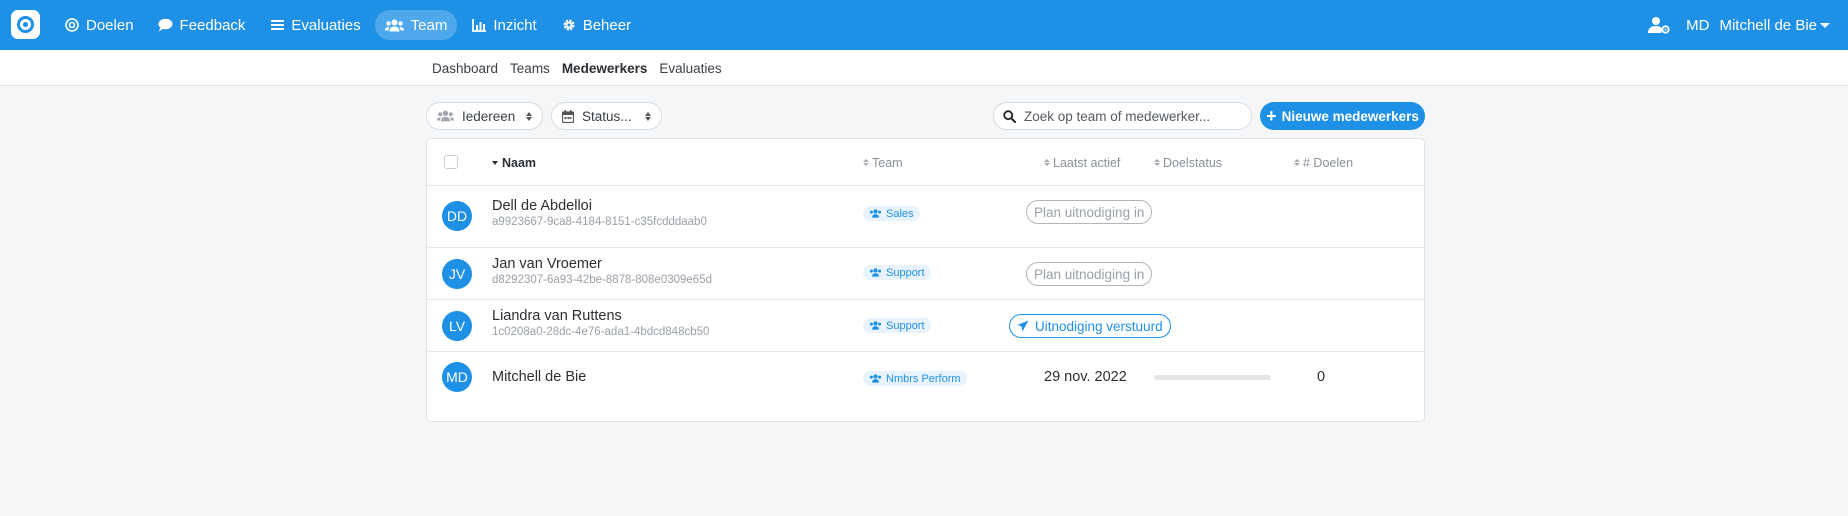 This screenshot has width=1848, height=516. What do you see at coordinates (212, 25) in the screenshot?
I see `nav-item-label: Feedback` at bounding box center [212, 25].